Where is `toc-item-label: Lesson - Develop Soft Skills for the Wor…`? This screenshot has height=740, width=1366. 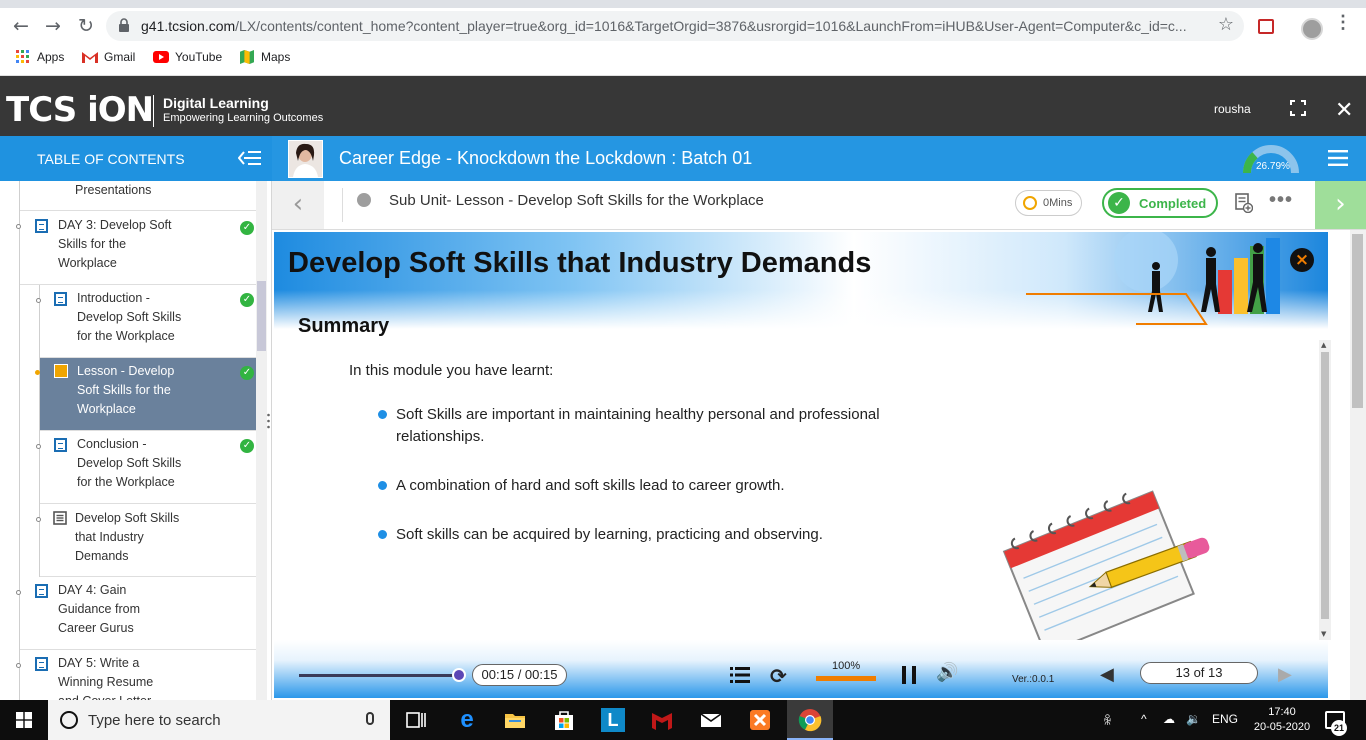 toc-item-label: Lesson - Develop Soft Skills for the Wor… is located at coordinates (126, 390).